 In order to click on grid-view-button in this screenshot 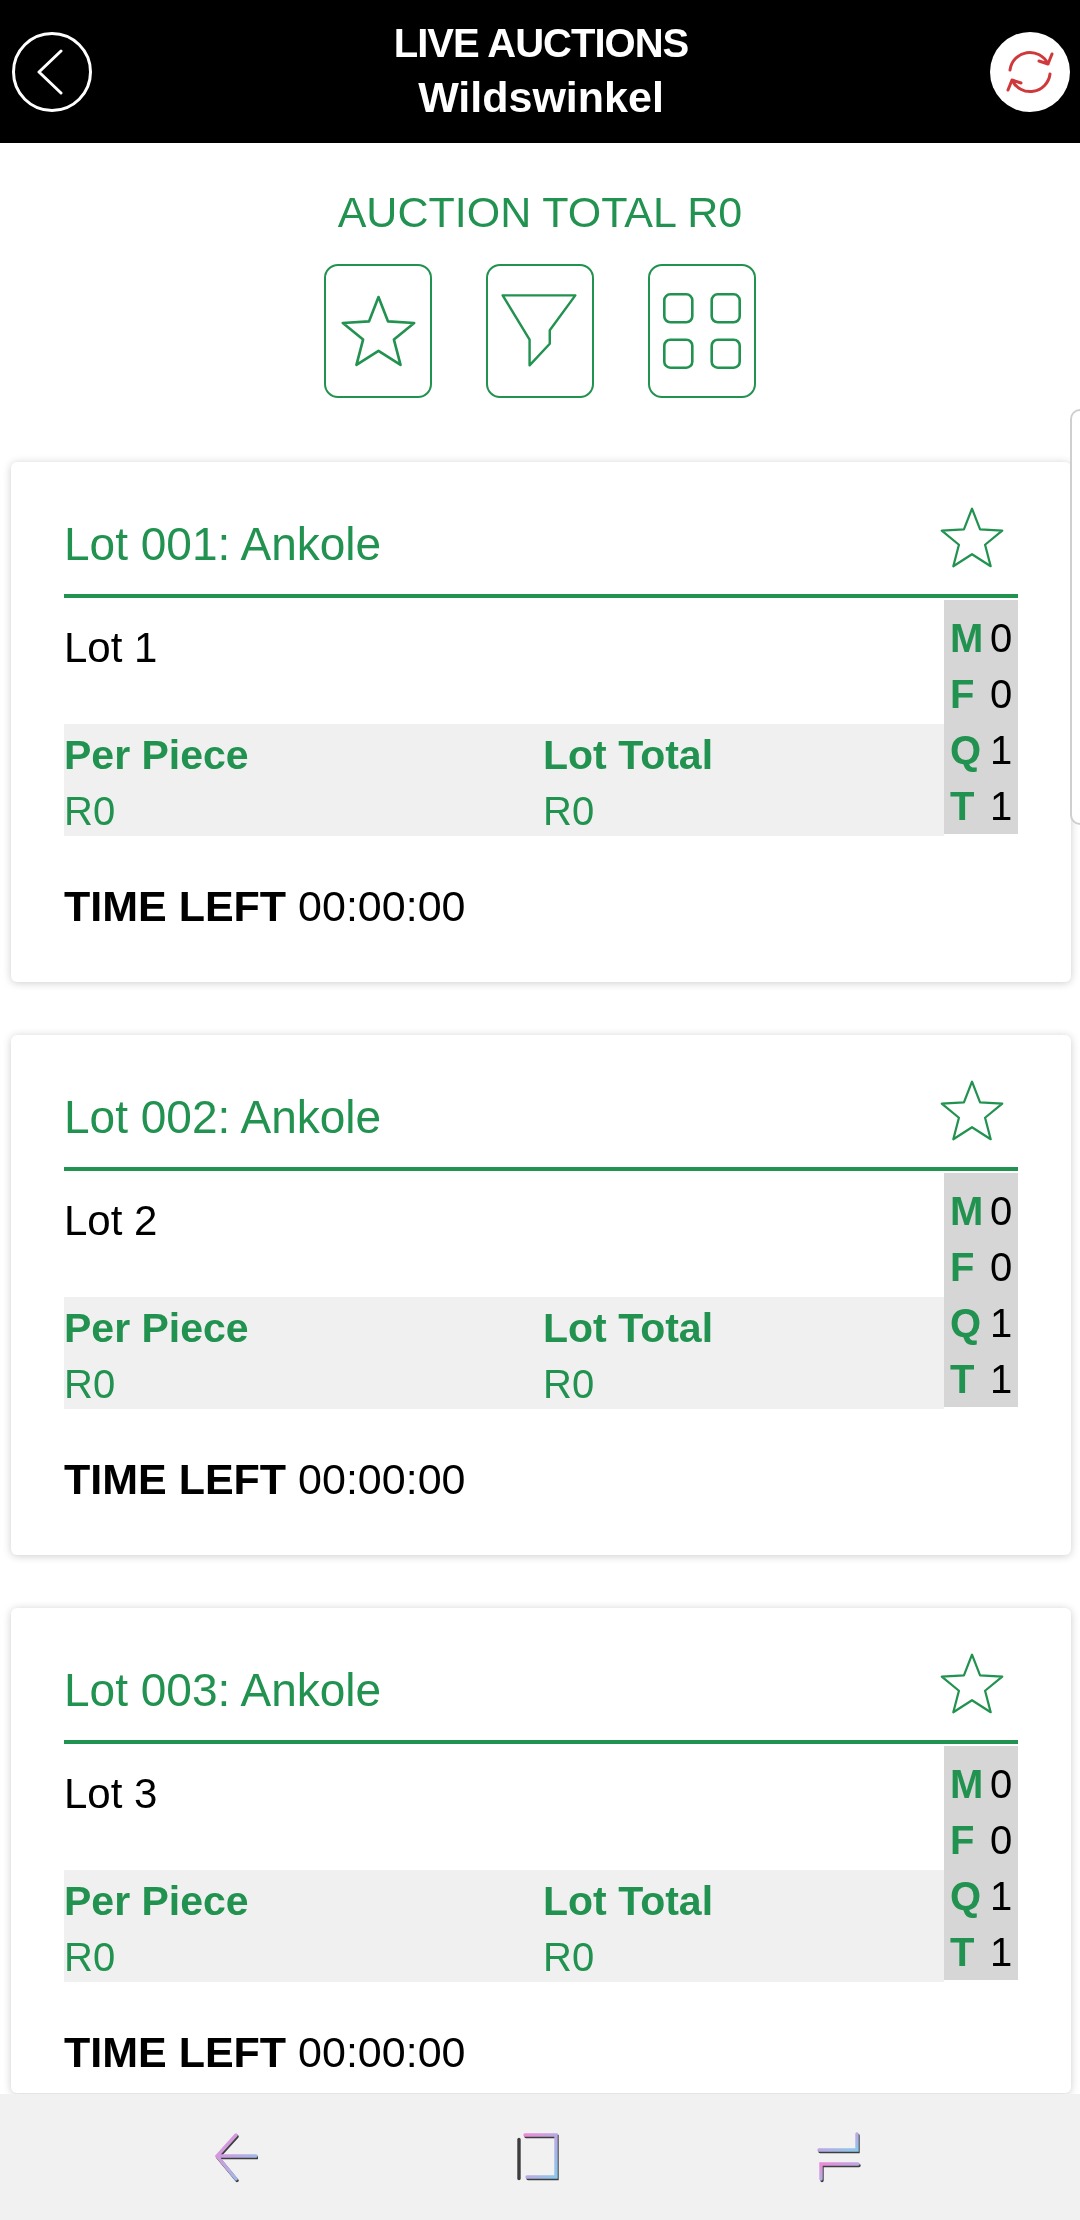, I will do `click(702, 331)`.